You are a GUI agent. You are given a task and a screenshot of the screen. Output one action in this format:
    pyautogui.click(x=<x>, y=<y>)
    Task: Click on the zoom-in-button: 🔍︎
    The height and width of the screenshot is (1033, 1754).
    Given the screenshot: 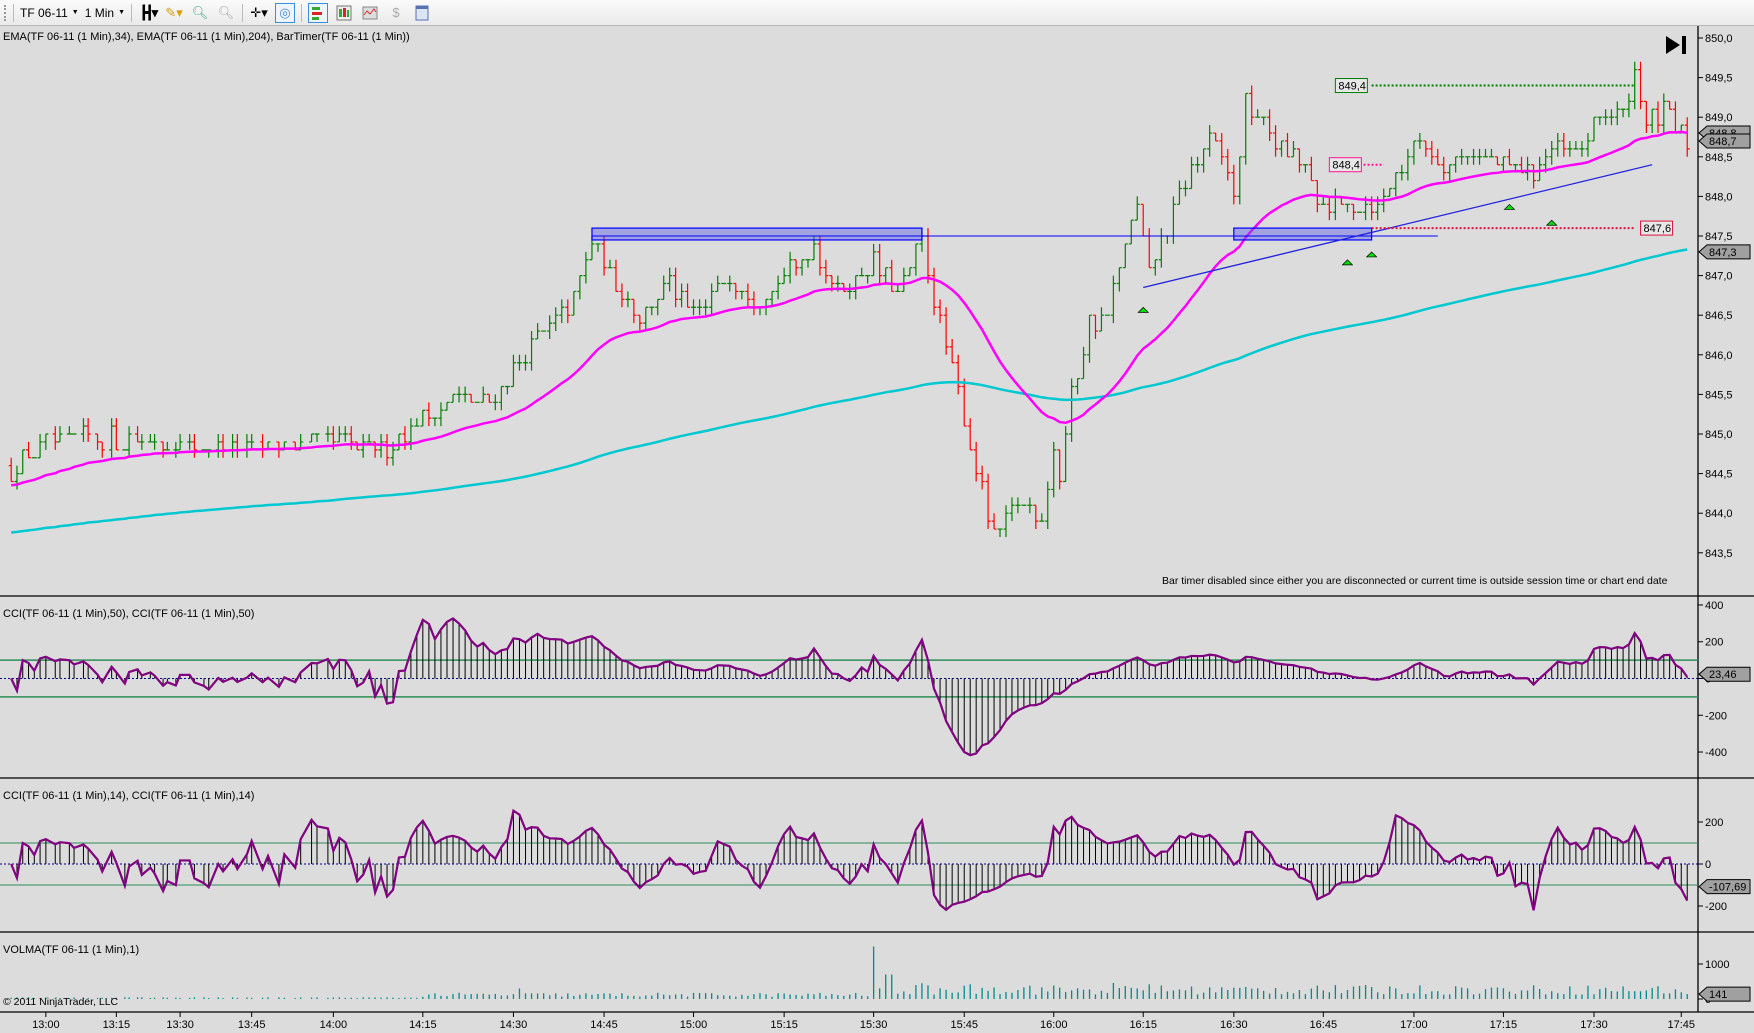 What is the action you would take?
    pyautogui.click(x=200, y=13)
    